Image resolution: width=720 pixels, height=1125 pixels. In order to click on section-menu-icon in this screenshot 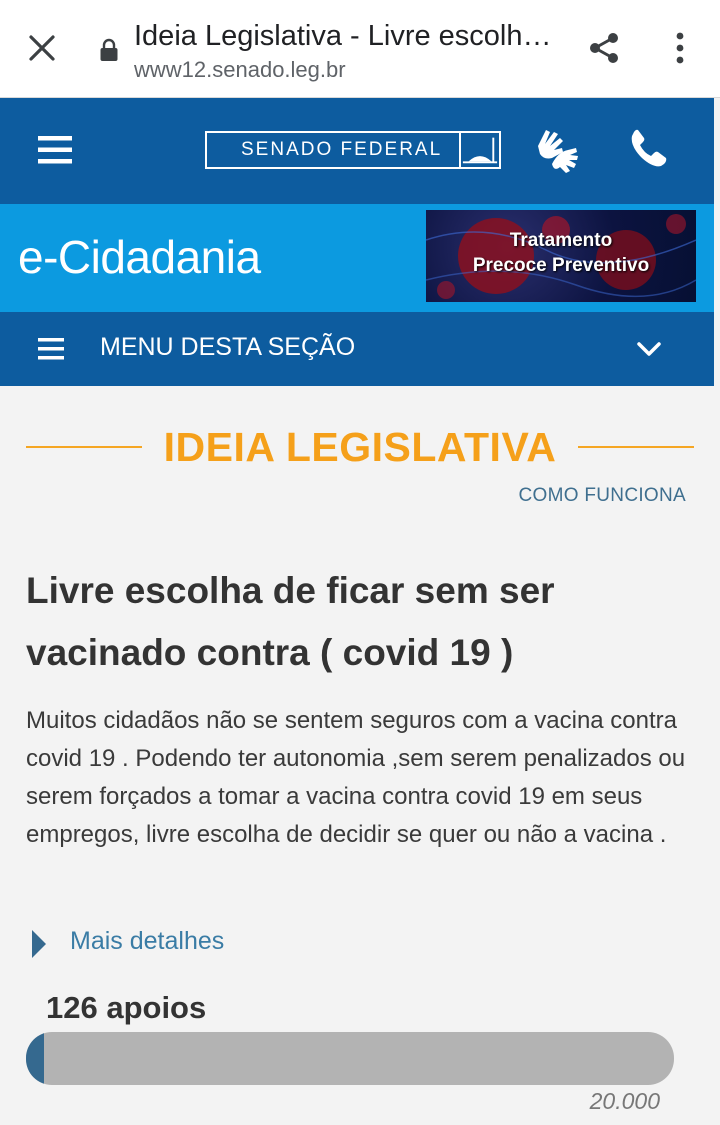, I will do `click(51, 349)`.